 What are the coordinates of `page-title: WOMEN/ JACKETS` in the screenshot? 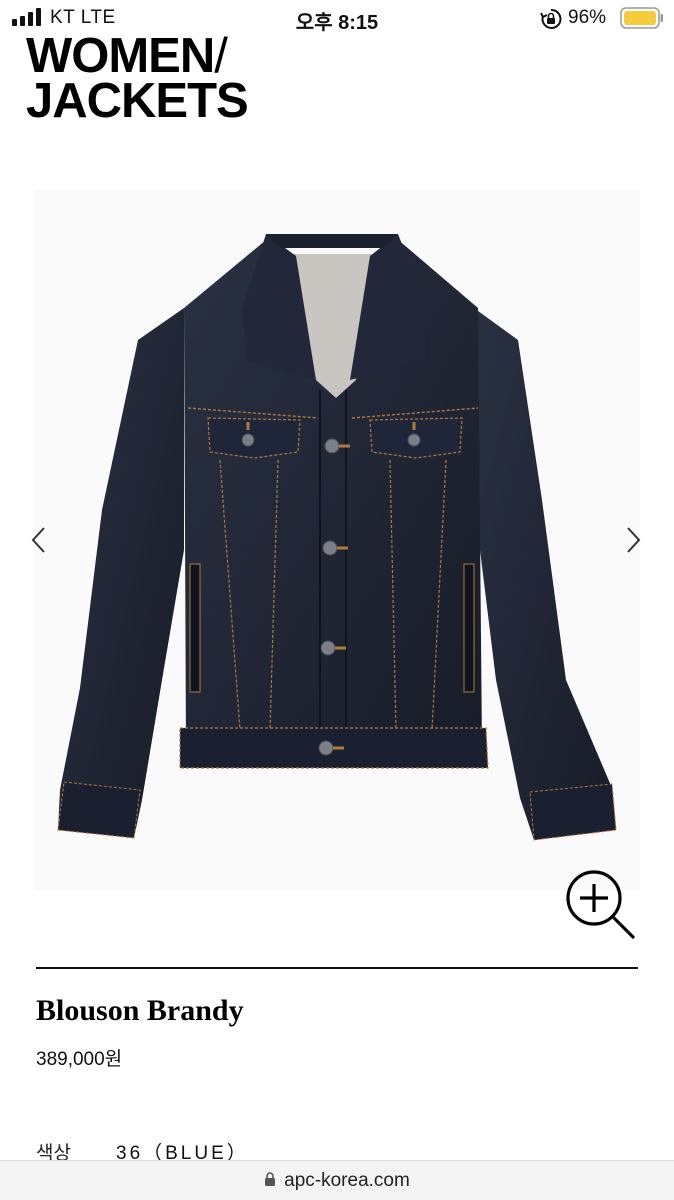 It's located at (137, 80).